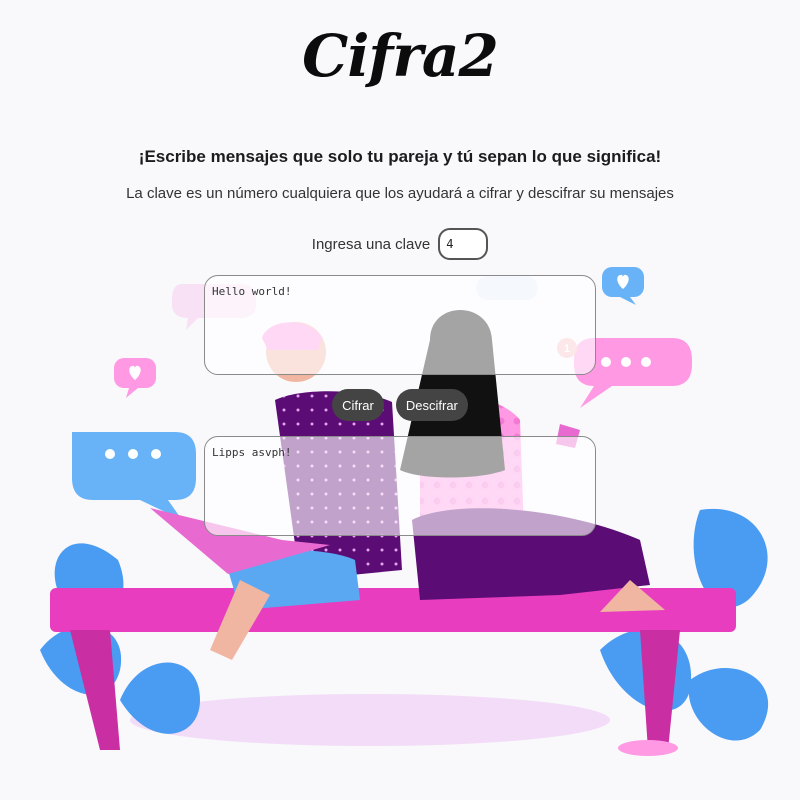  What do you see at coordinates (400, 56) in the screenshot?
I see `logo: Cifra2` at bounding box center [400, 56].